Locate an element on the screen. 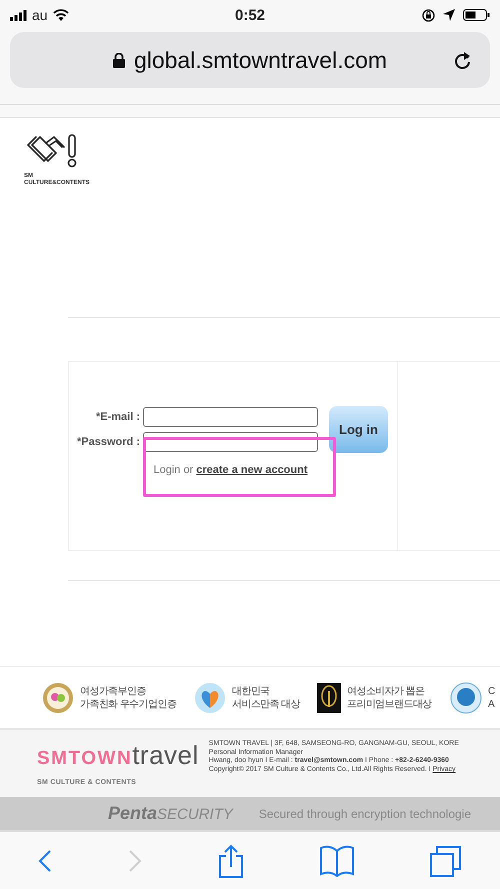 The height and width of the screenshot is (889, 500). security-logo-text: Penta is located at coordinates (133, 813).